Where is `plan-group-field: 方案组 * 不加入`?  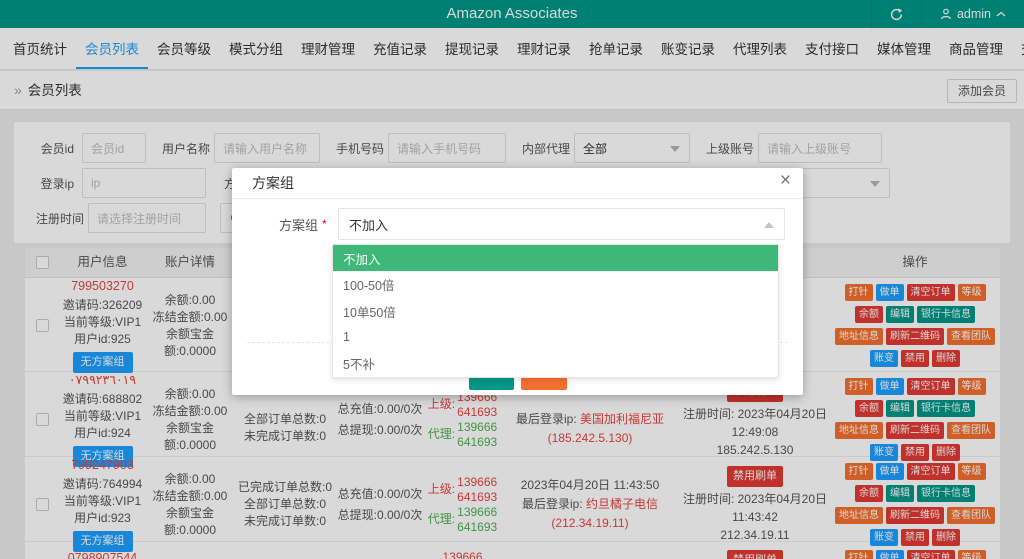
plan-group-field: 方案组 * 不加入 is located at coordinates (508, 224).